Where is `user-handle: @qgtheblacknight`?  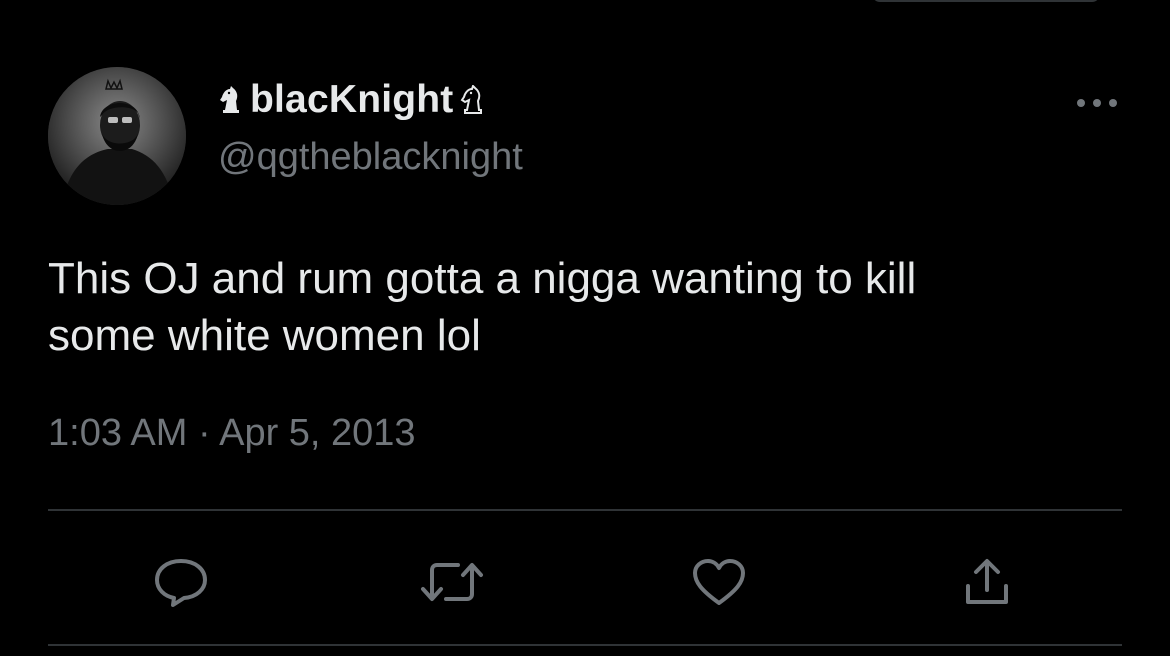
user-handle: @qgtheblacknight is located at coordinates (370, 157).